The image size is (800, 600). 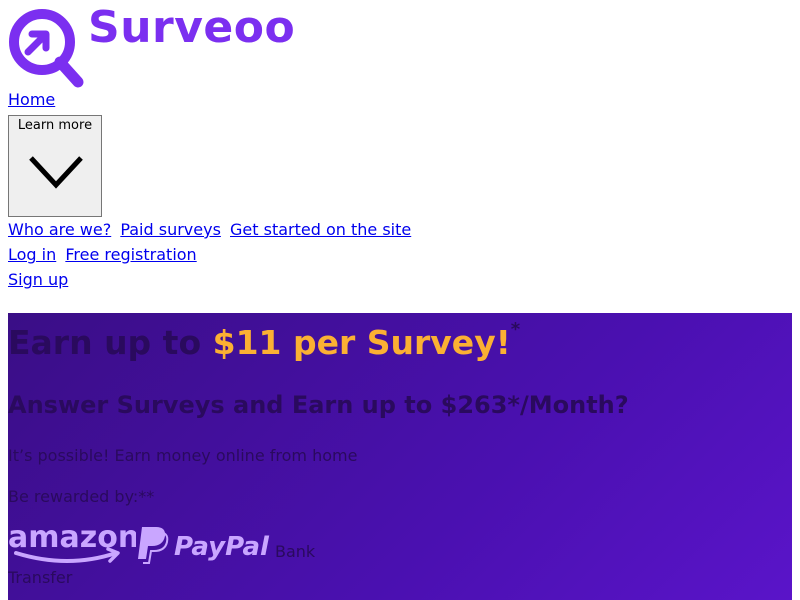 I want to click on hero-title-highlight: $11 per Survey!, so click(x=361, y=342).